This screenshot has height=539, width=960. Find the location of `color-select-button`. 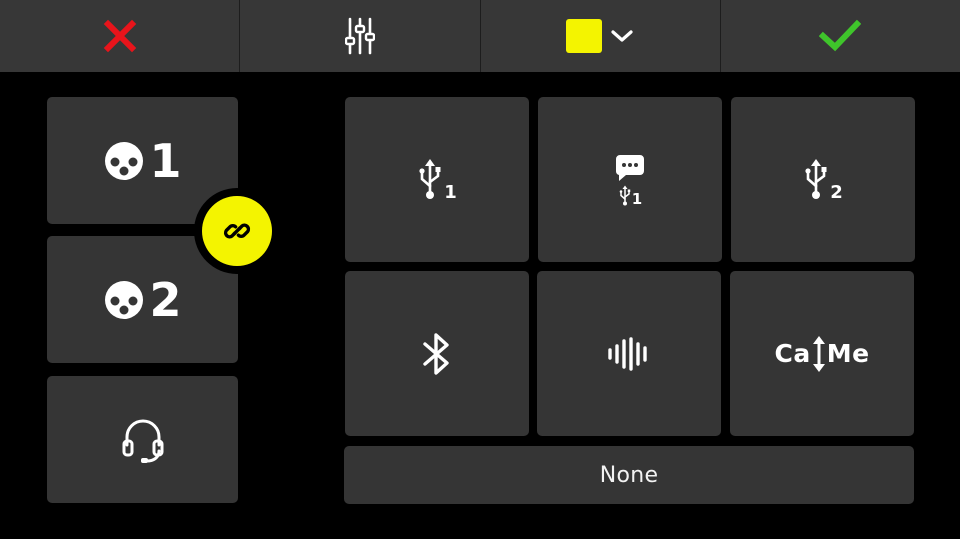

color-select-button is located at coordinates (601, 36).